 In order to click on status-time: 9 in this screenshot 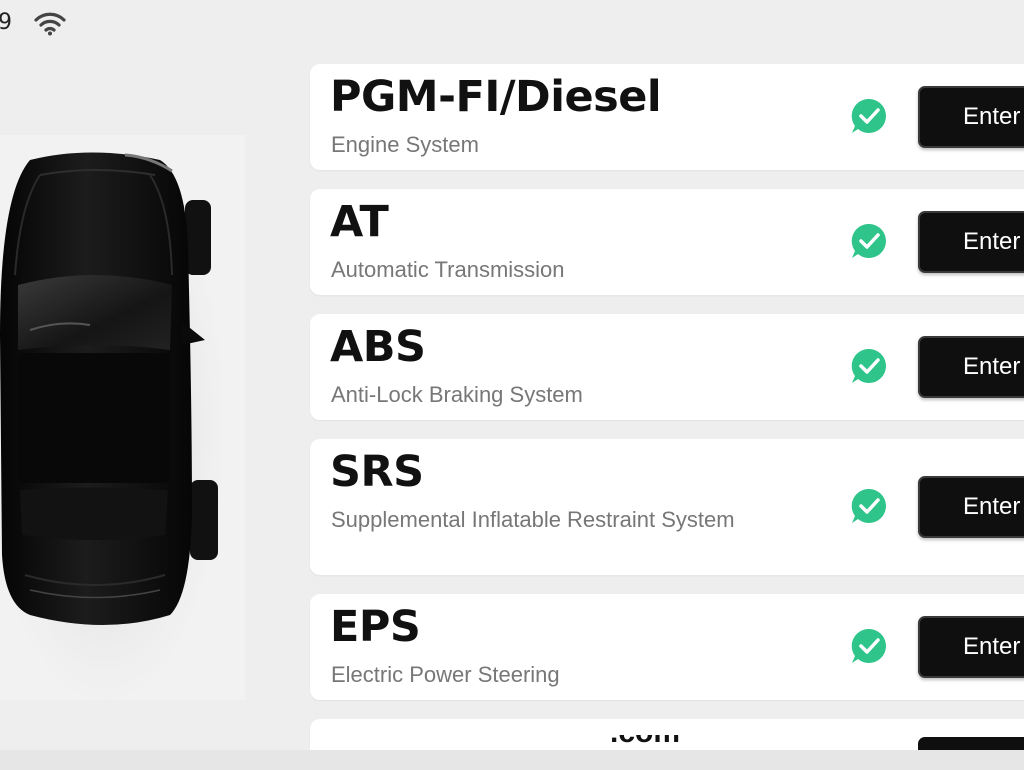, I will do `click(6, 22)`.